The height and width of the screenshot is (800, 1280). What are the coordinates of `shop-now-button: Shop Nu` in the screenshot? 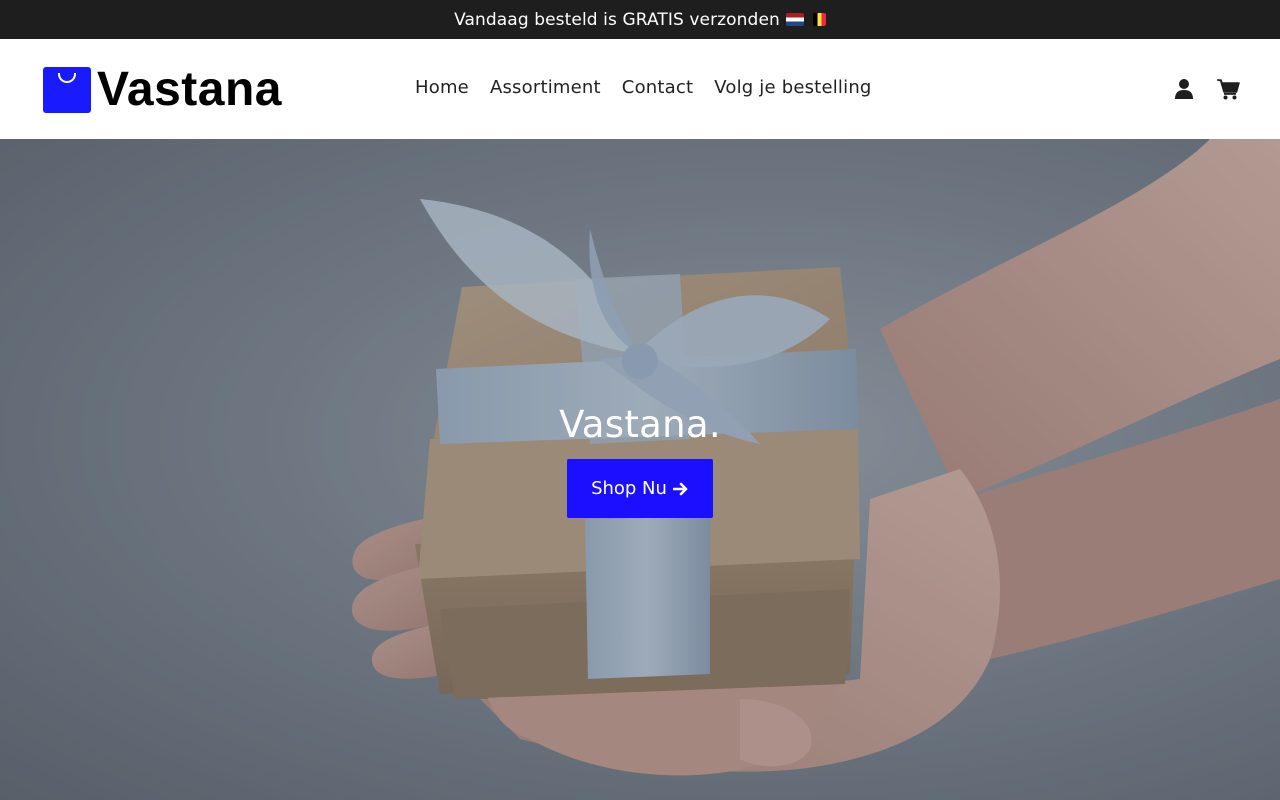 It's located at (640, 488).